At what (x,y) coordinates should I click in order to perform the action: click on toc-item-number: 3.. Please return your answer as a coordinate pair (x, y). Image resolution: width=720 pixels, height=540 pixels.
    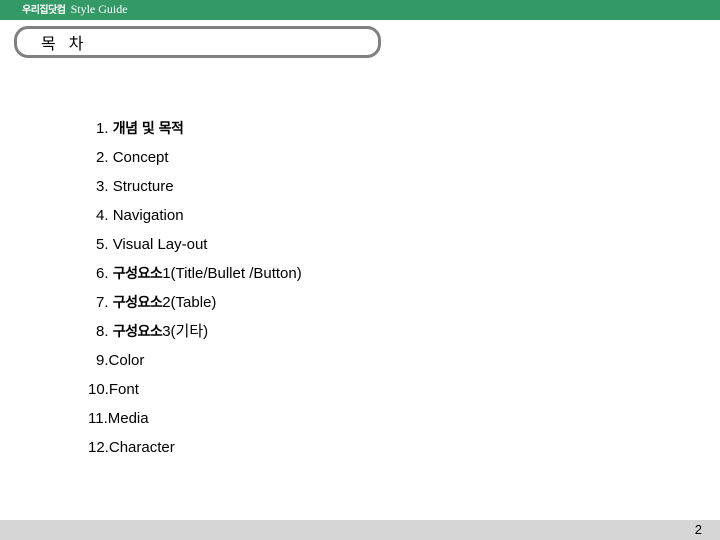
    Looking at the image, I should click on (104, 186).